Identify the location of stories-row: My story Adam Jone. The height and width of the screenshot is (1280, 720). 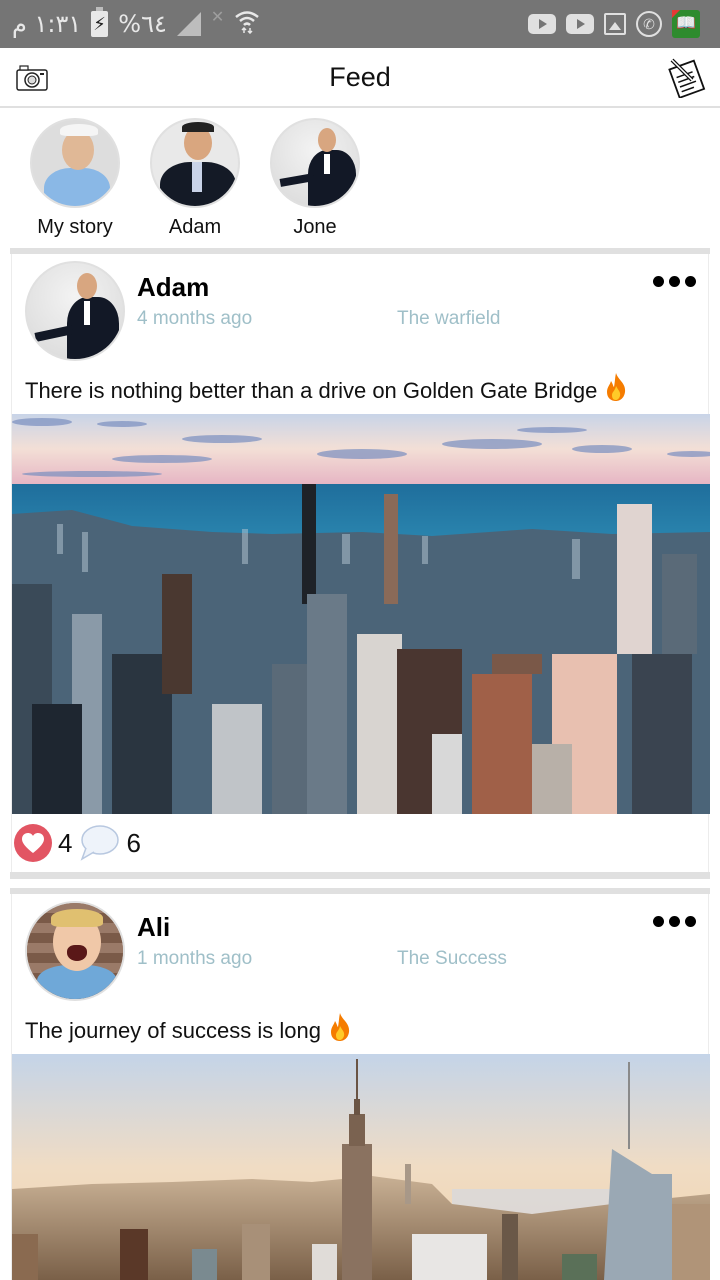
(360, 179).